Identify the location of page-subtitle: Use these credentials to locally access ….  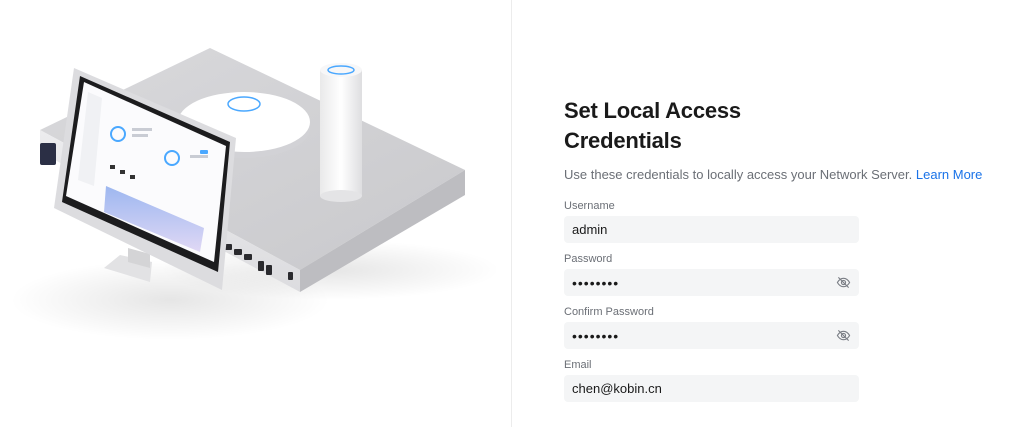
(773, 175).